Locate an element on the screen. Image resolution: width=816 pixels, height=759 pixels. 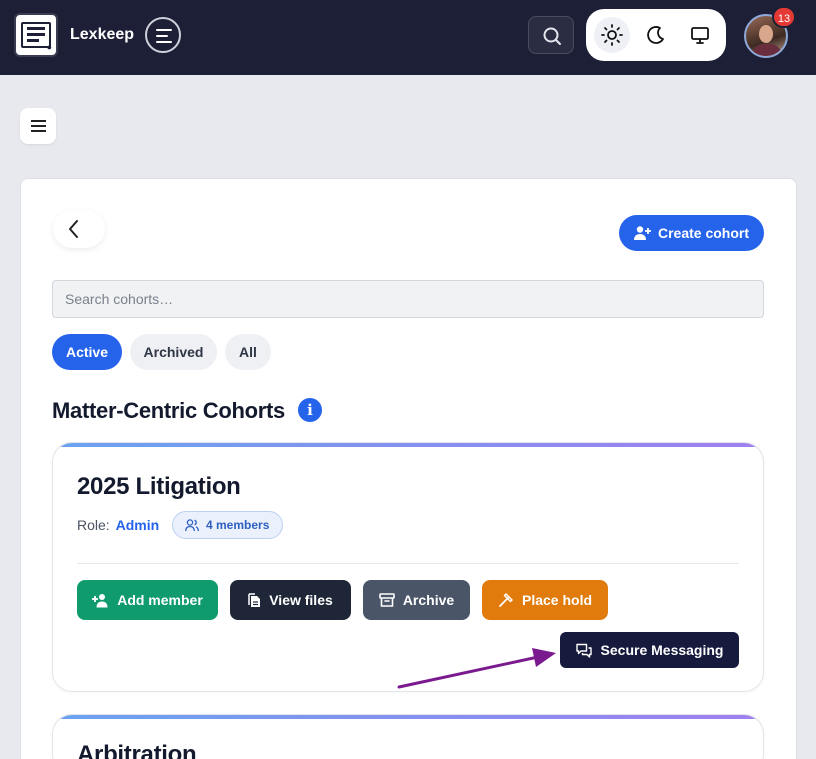
cohort-card: Arbitration is located at coordinates (408, 736).